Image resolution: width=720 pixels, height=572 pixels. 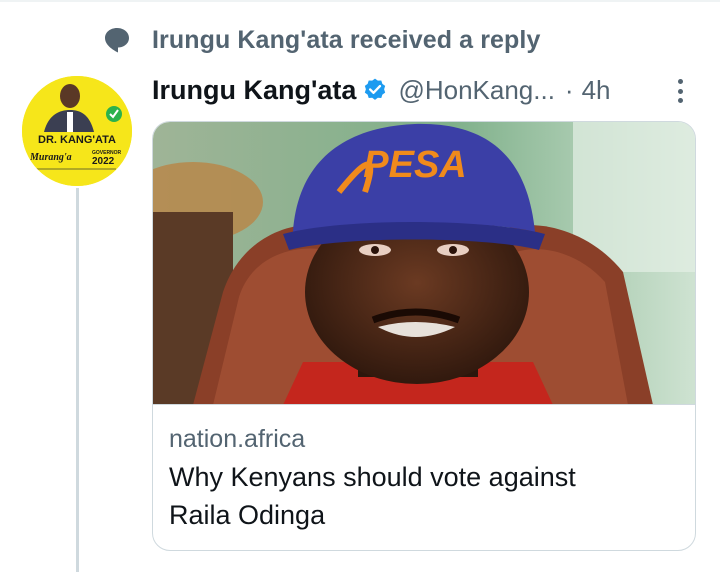 I want to click on link-title-line-1: Why Kenyans should vote against, so click(x=372, y=477).